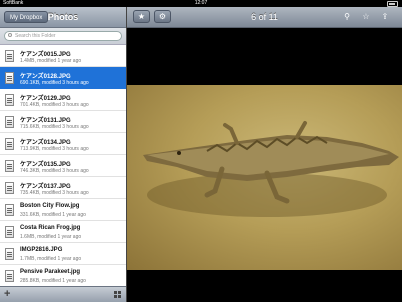 This screenshot has width=402, height=302. What do you see at coordinates (41, 250) in the screenshot?
I see `file-name: IMGP2816.JPG` at bounding box center [41, 250].